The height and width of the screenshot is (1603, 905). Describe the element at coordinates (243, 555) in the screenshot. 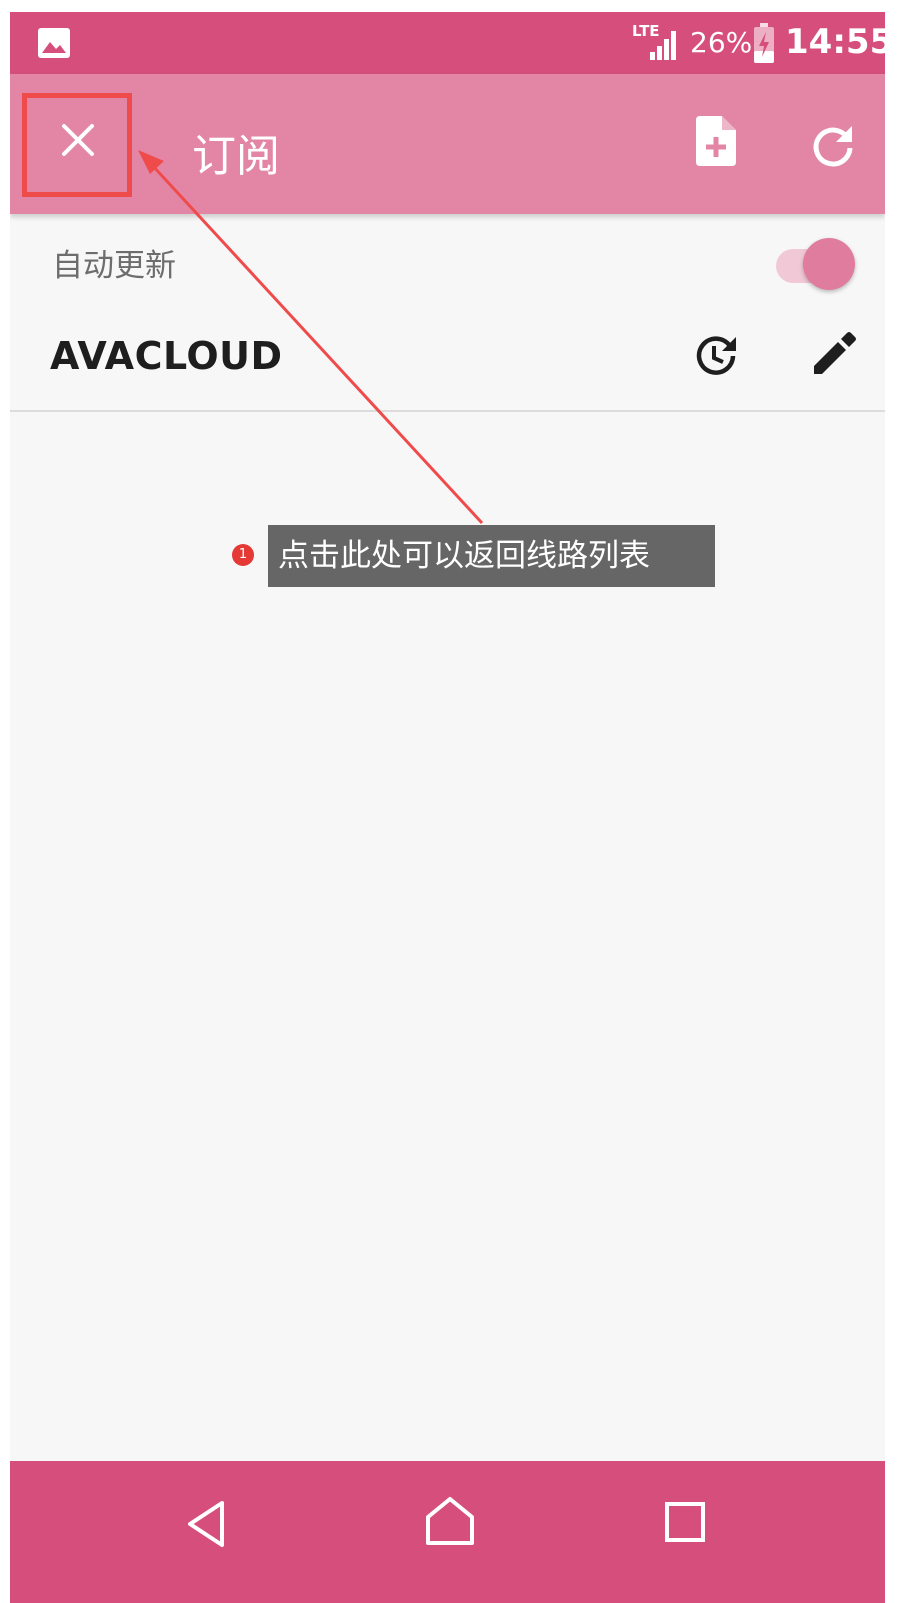

I see `annotation-badge: 1` at that location.